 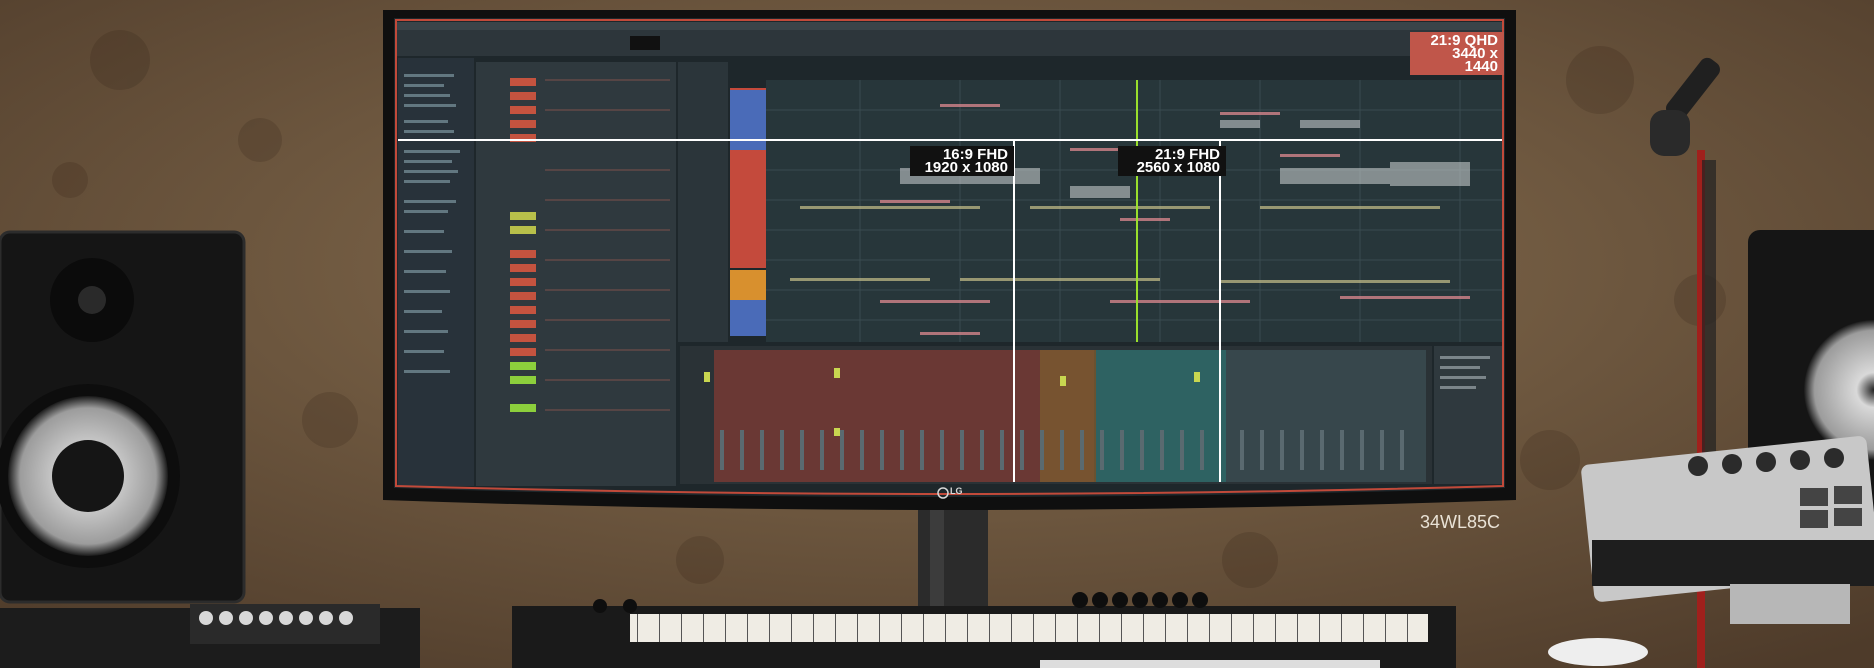 I want to click on fhd219-label-line2: 2560 x 1080, so click(x=1178, y=167).